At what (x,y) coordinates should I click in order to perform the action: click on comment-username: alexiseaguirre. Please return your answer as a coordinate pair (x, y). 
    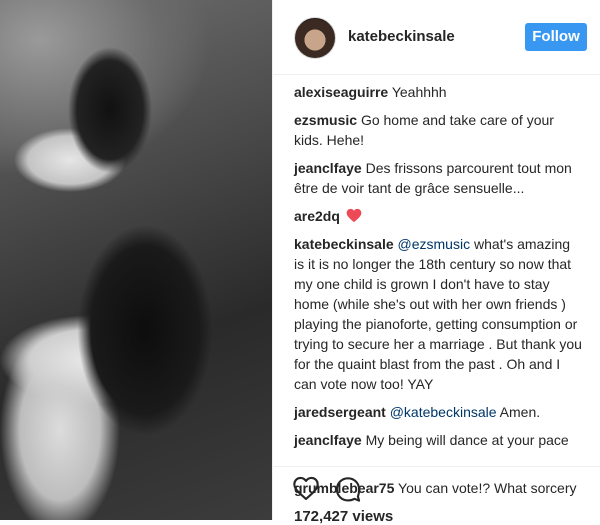
    Looking at the image, I should click on (341, 92).